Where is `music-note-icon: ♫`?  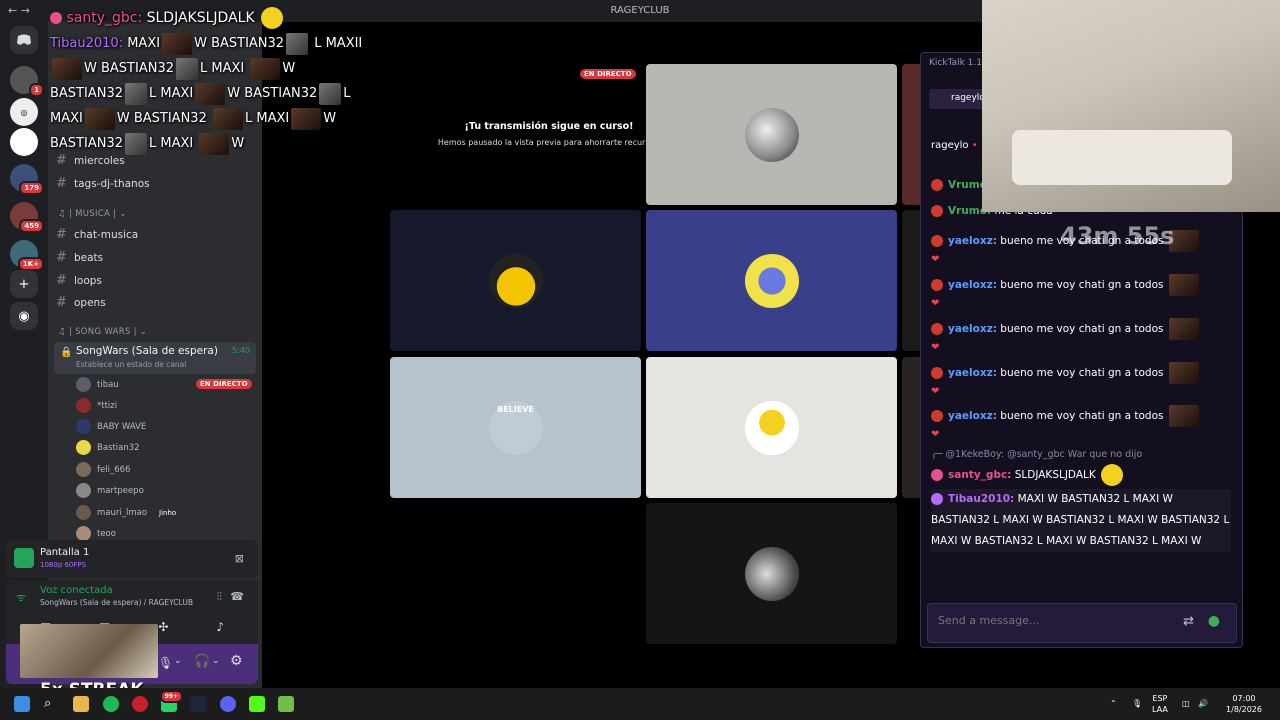
music-note-icon: ♫ is located at coordinates (63, 214).